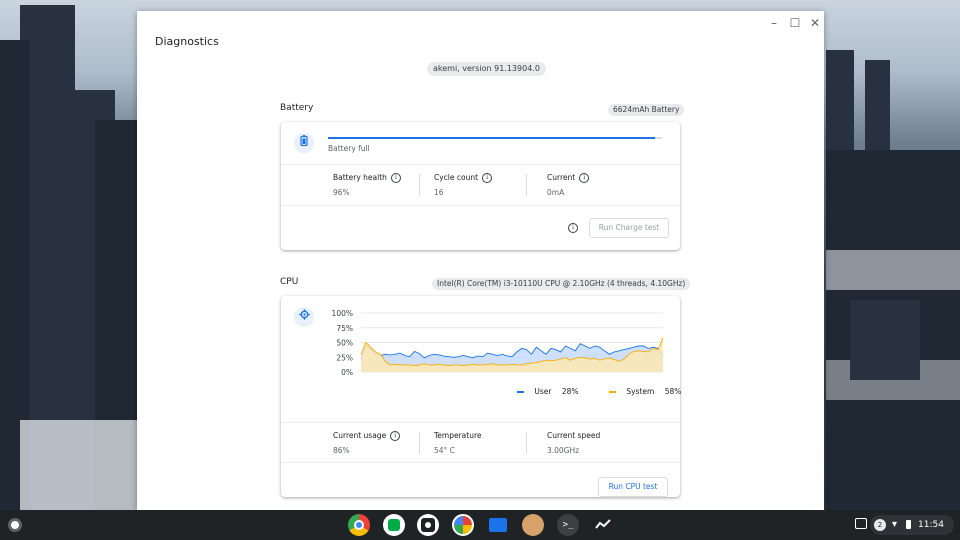 This screenshot has width=960, height=540. What do you see at coordinates (341, 450) in the screenshot?
I see `current-usage-value: 86%` at bounding box center [341, 450].